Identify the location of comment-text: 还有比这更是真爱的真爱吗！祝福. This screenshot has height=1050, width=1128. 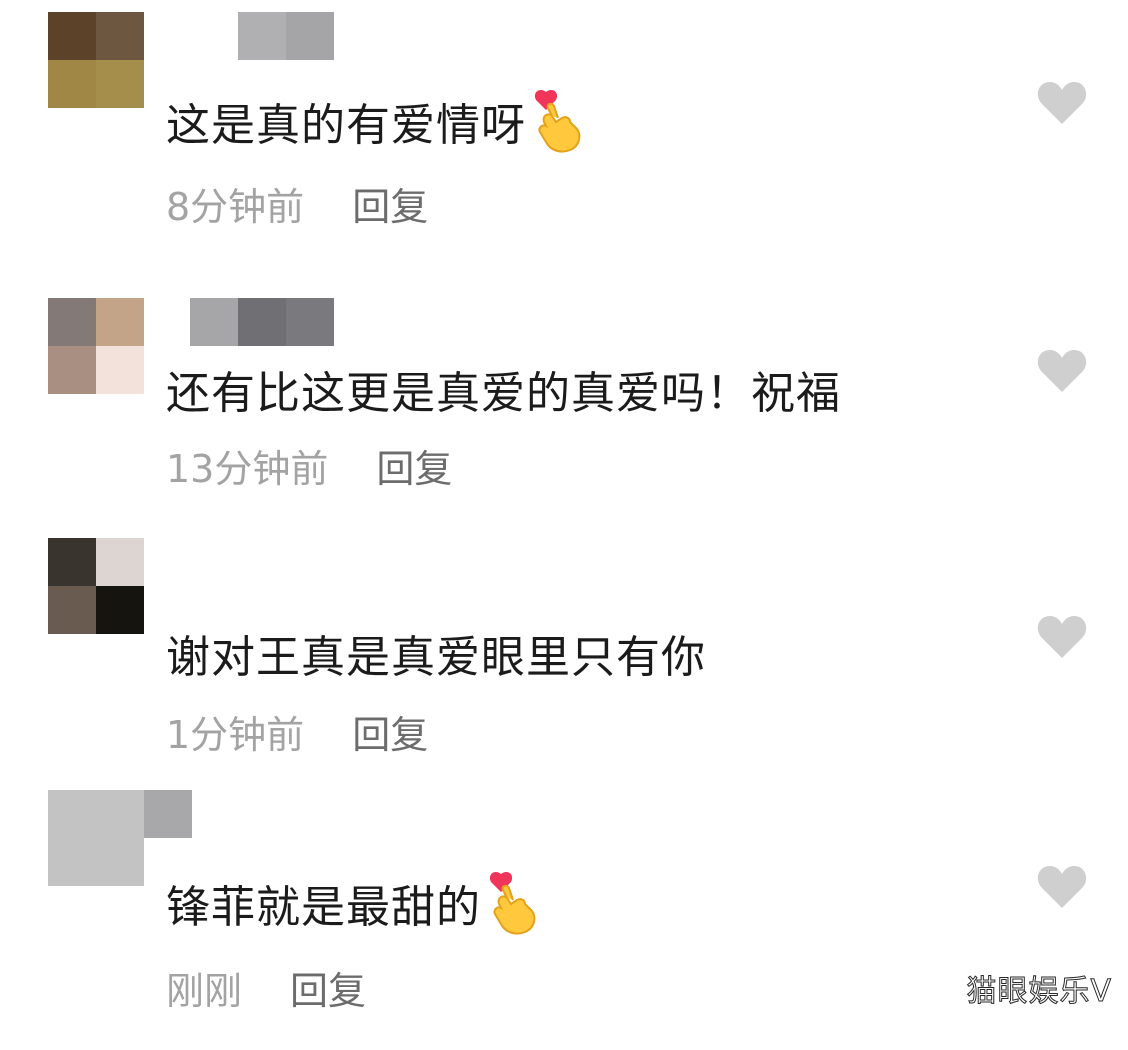
(503, 389).